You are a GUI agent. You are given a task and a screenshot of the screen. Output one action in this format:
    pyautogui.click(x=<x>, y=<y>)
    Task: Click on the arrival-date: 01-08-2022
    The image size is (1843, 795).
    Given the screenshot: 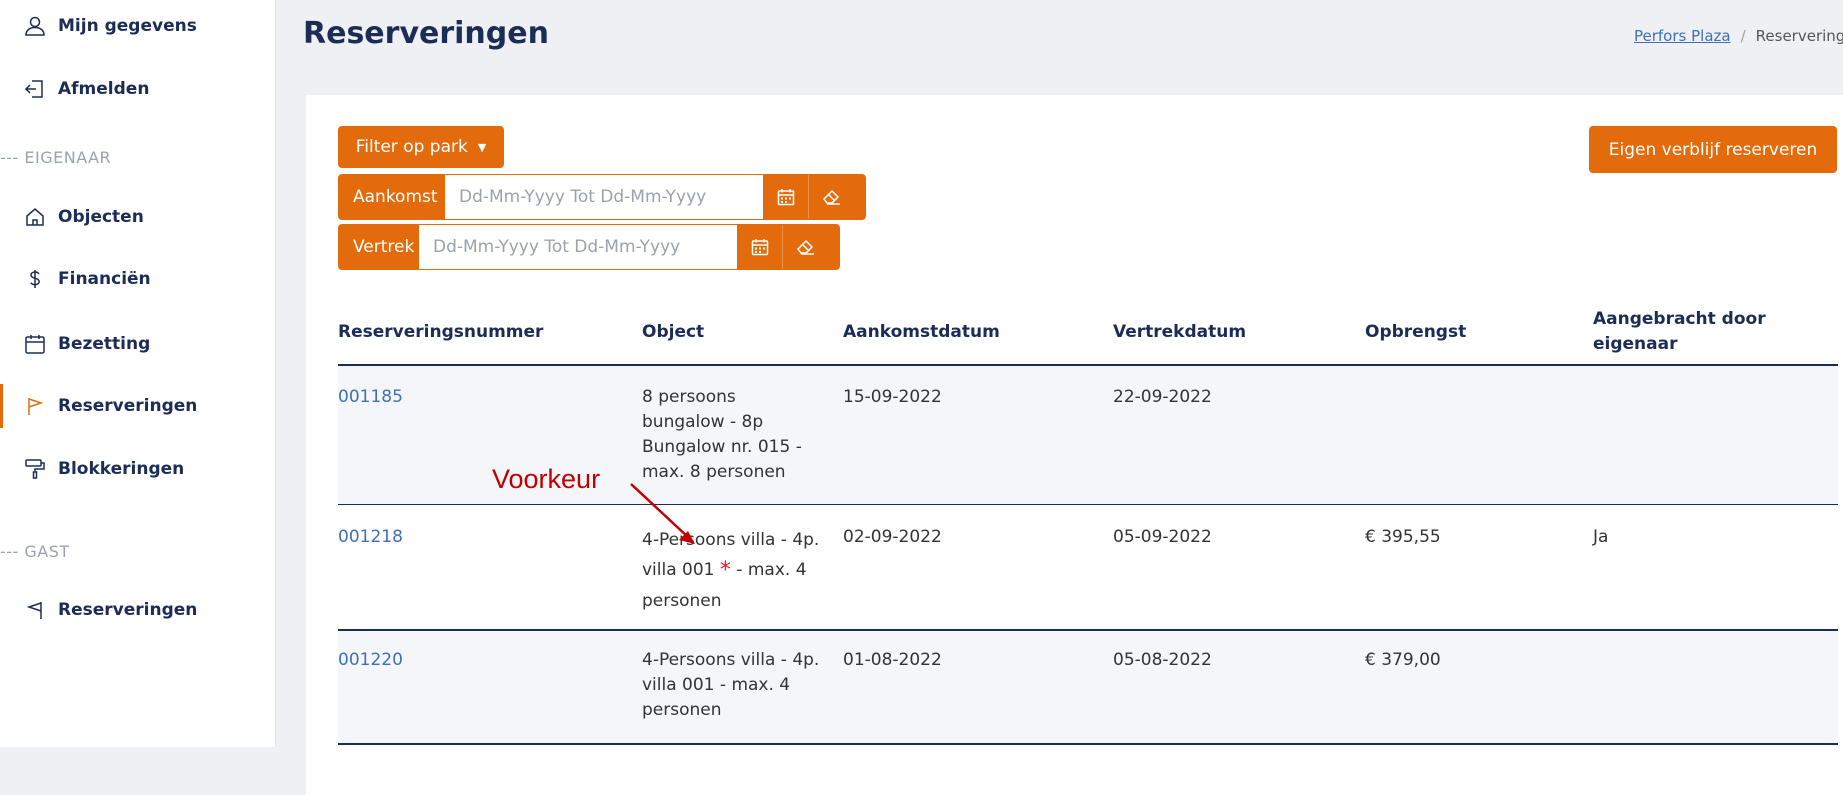 What is the action you would take?
    pyautogui.click(x=892, y=660)
    